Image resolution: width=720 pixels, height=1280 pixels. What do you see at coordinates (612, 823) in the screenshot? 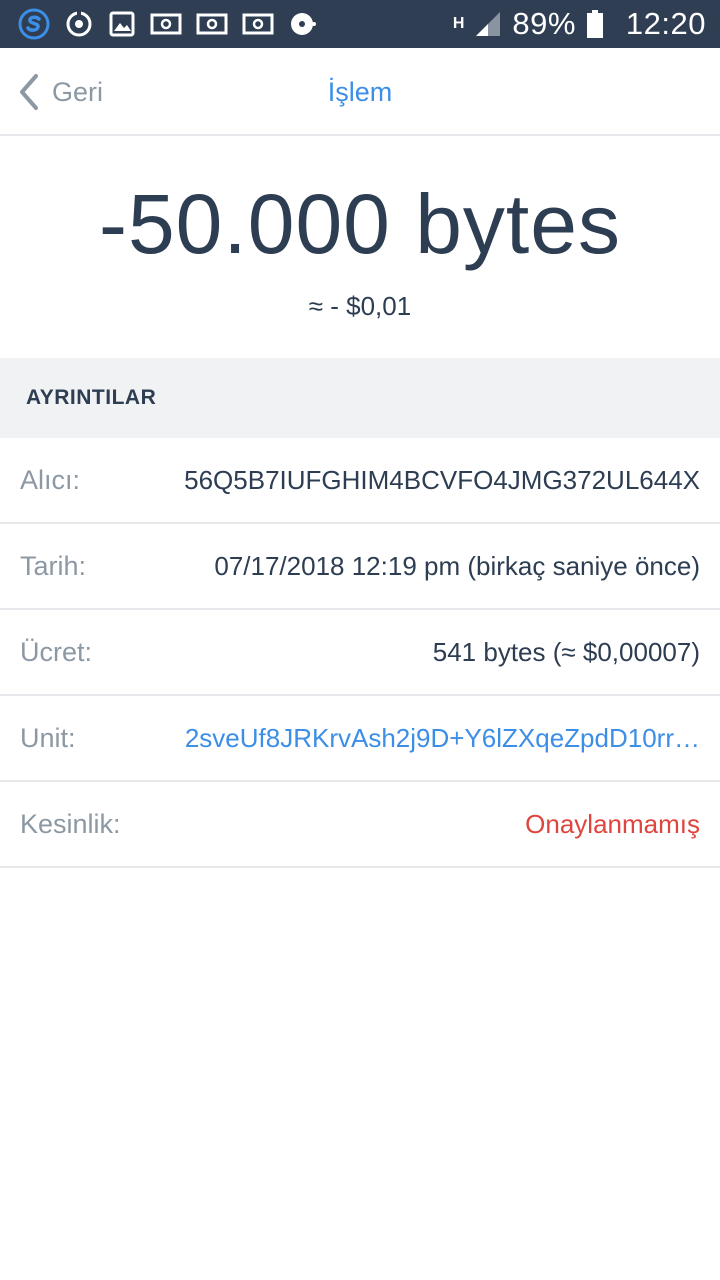
I see `finality-status: Onaylanmamış` at bounding box center [612, 823].